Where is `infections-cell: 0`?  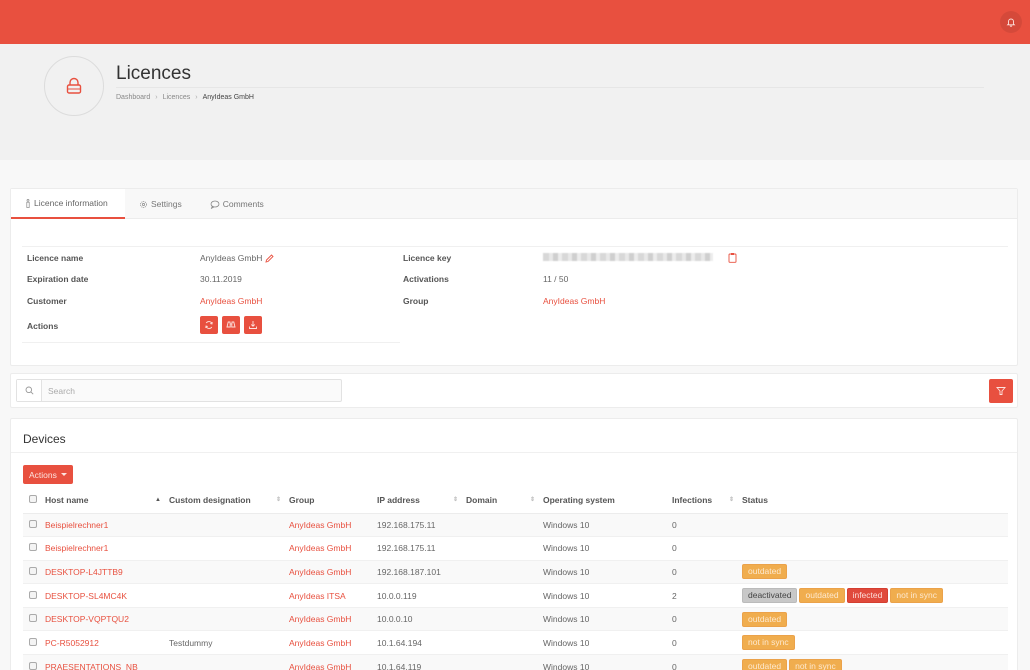
infections-cell: 0 is located at coordinates (707, 548).